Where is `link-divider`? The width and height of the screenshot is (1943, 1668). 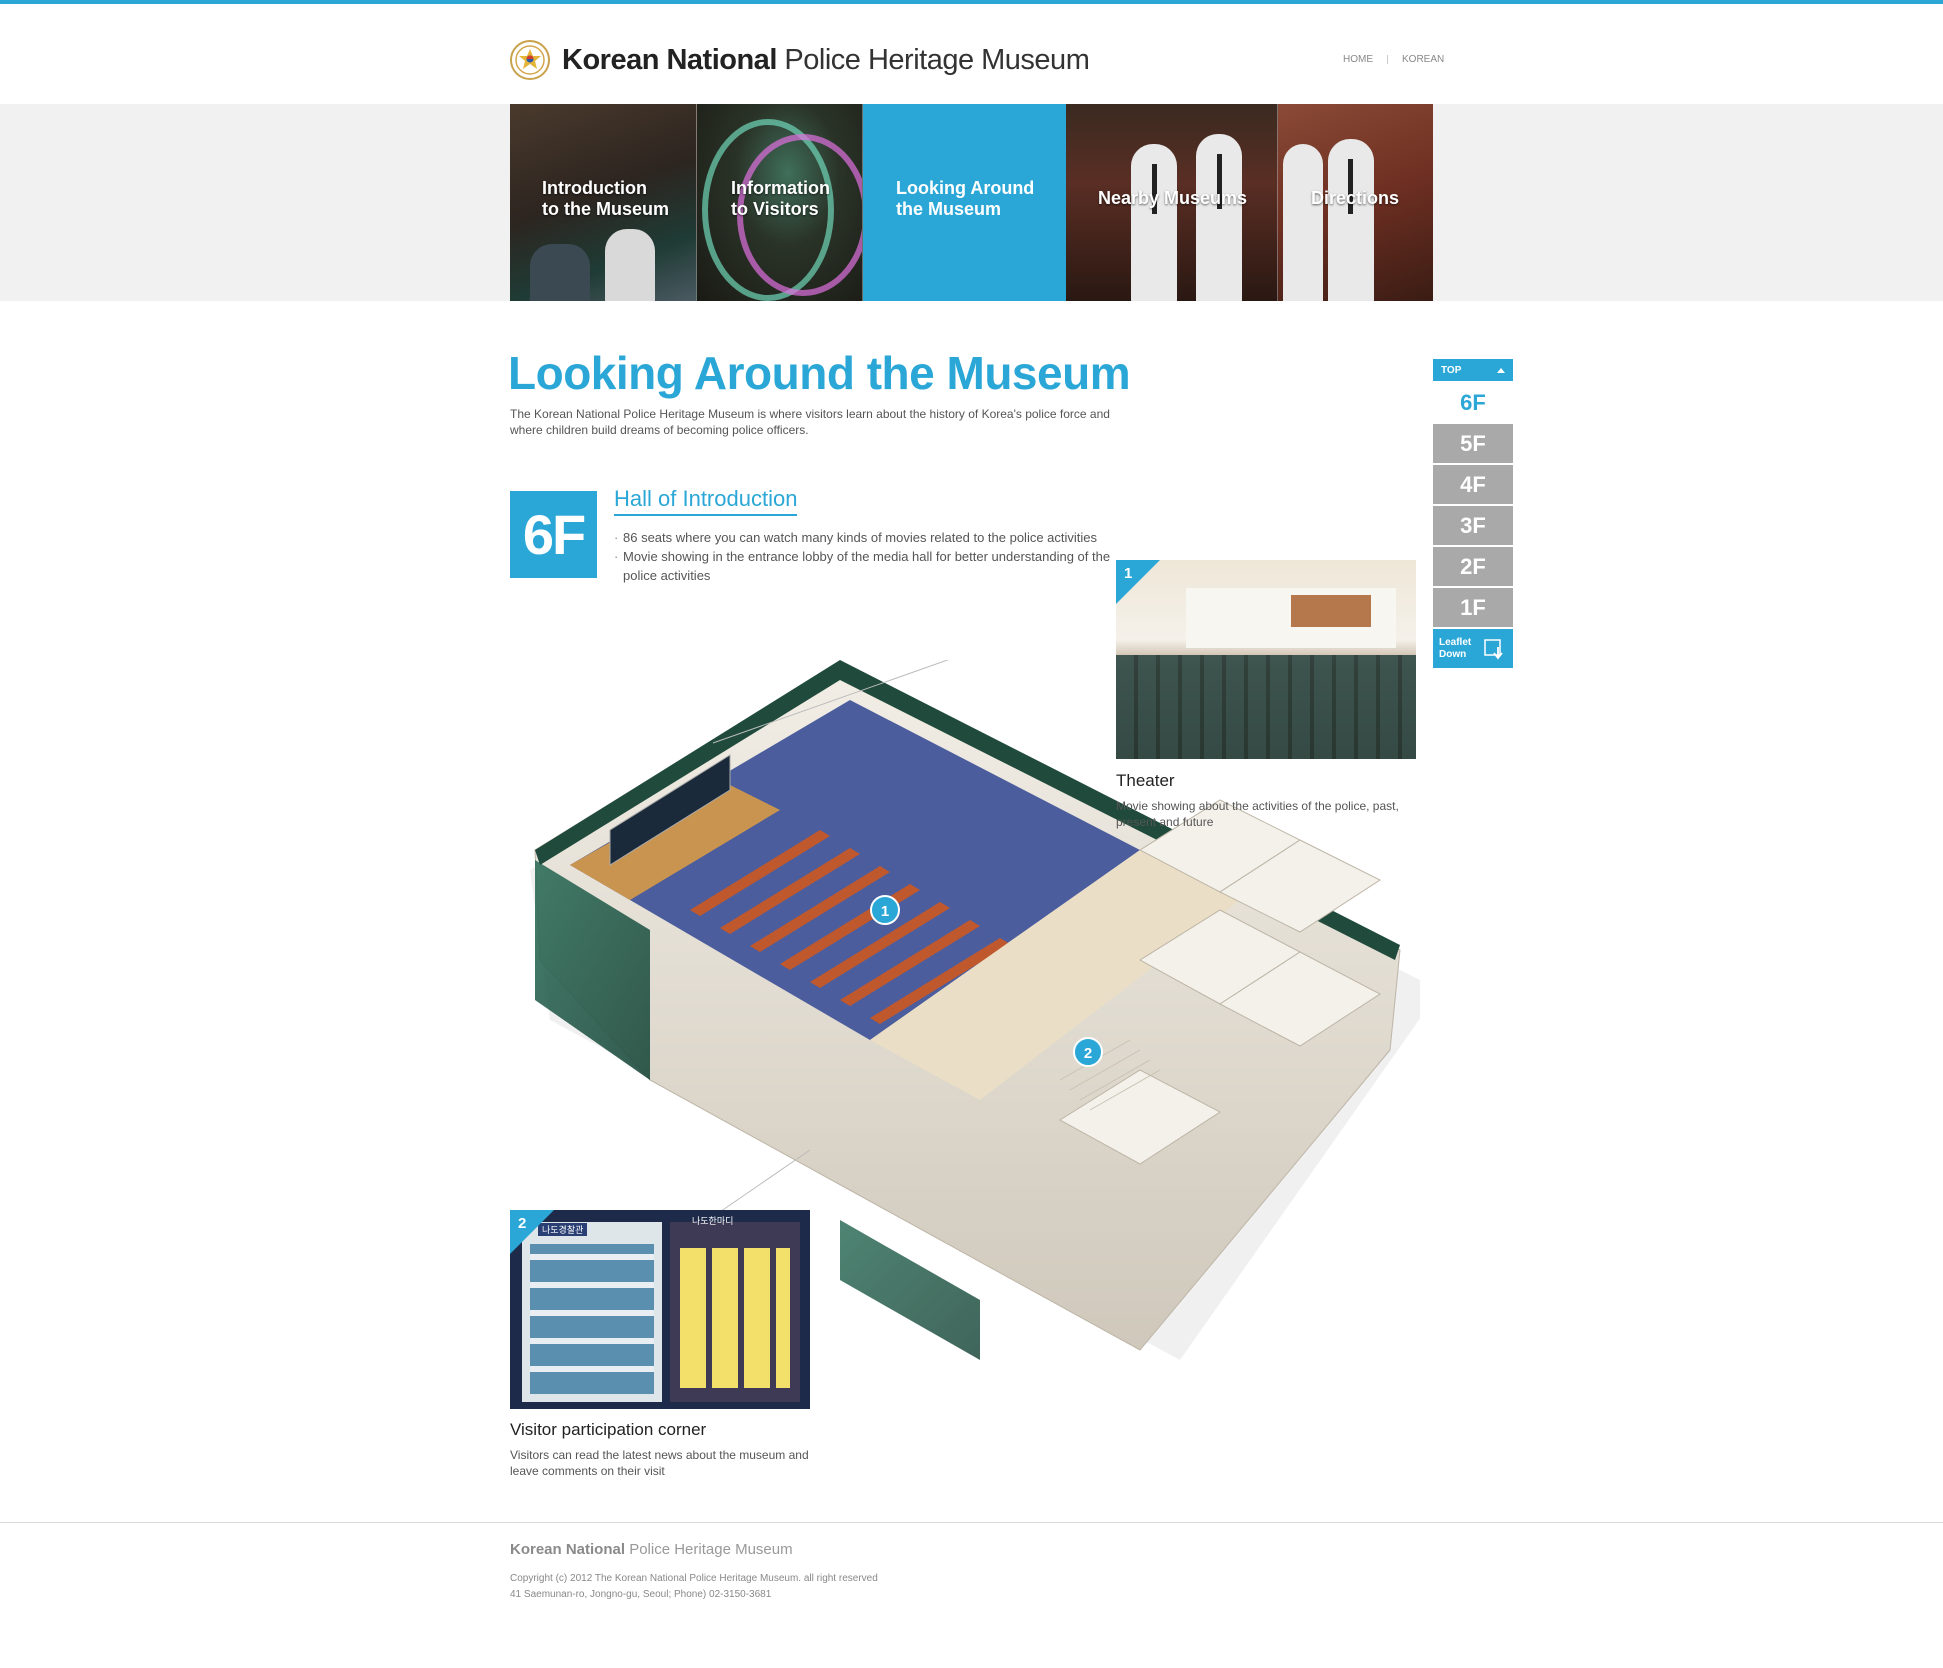 link-divider is located at coordinates (1387, 59).